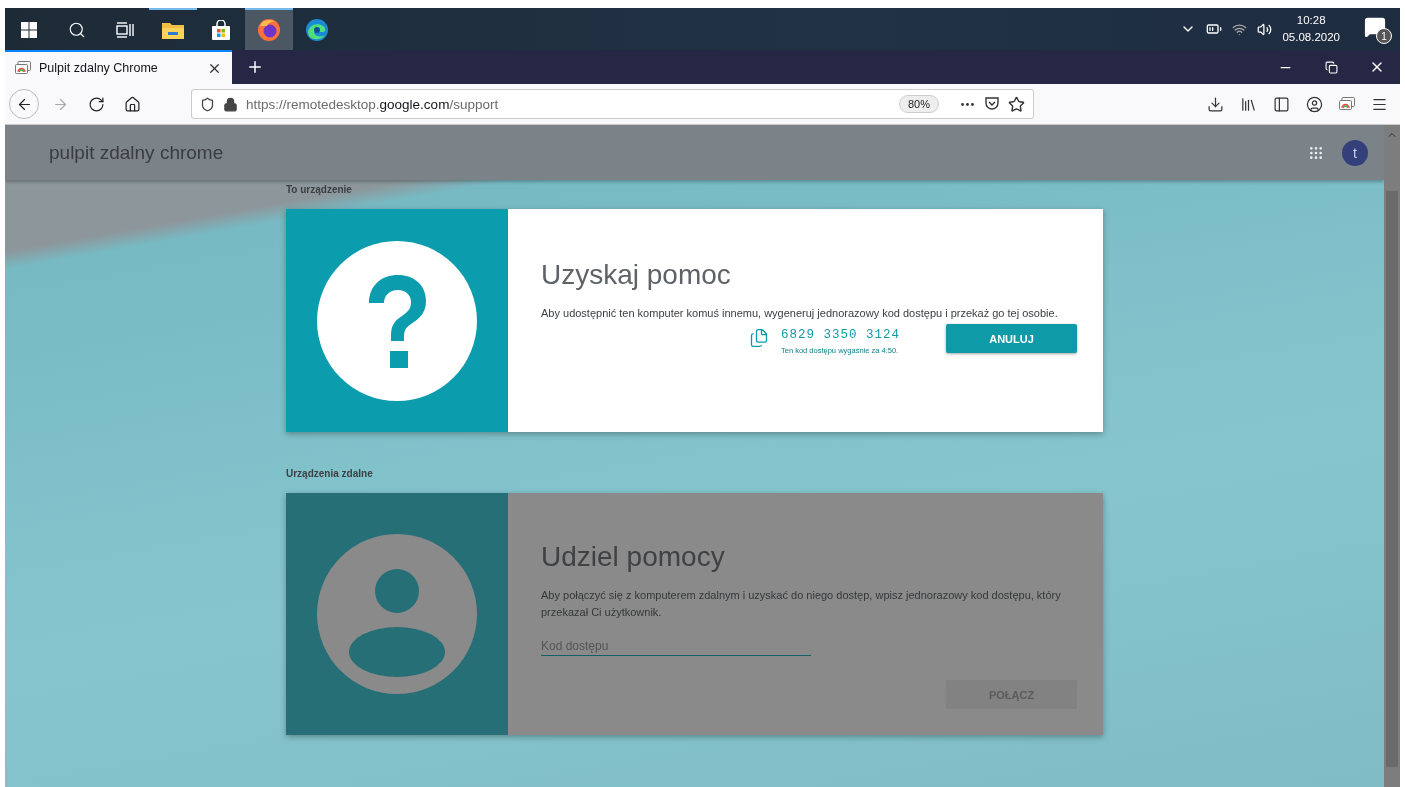 The width and height of the screenshot is (1405, 787). I want to click on wave-globe-icon, so click(317, 30).